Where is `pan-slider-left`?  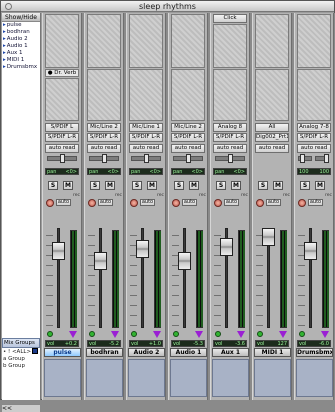 pan-slider-left is located at coordinates (305, 158).